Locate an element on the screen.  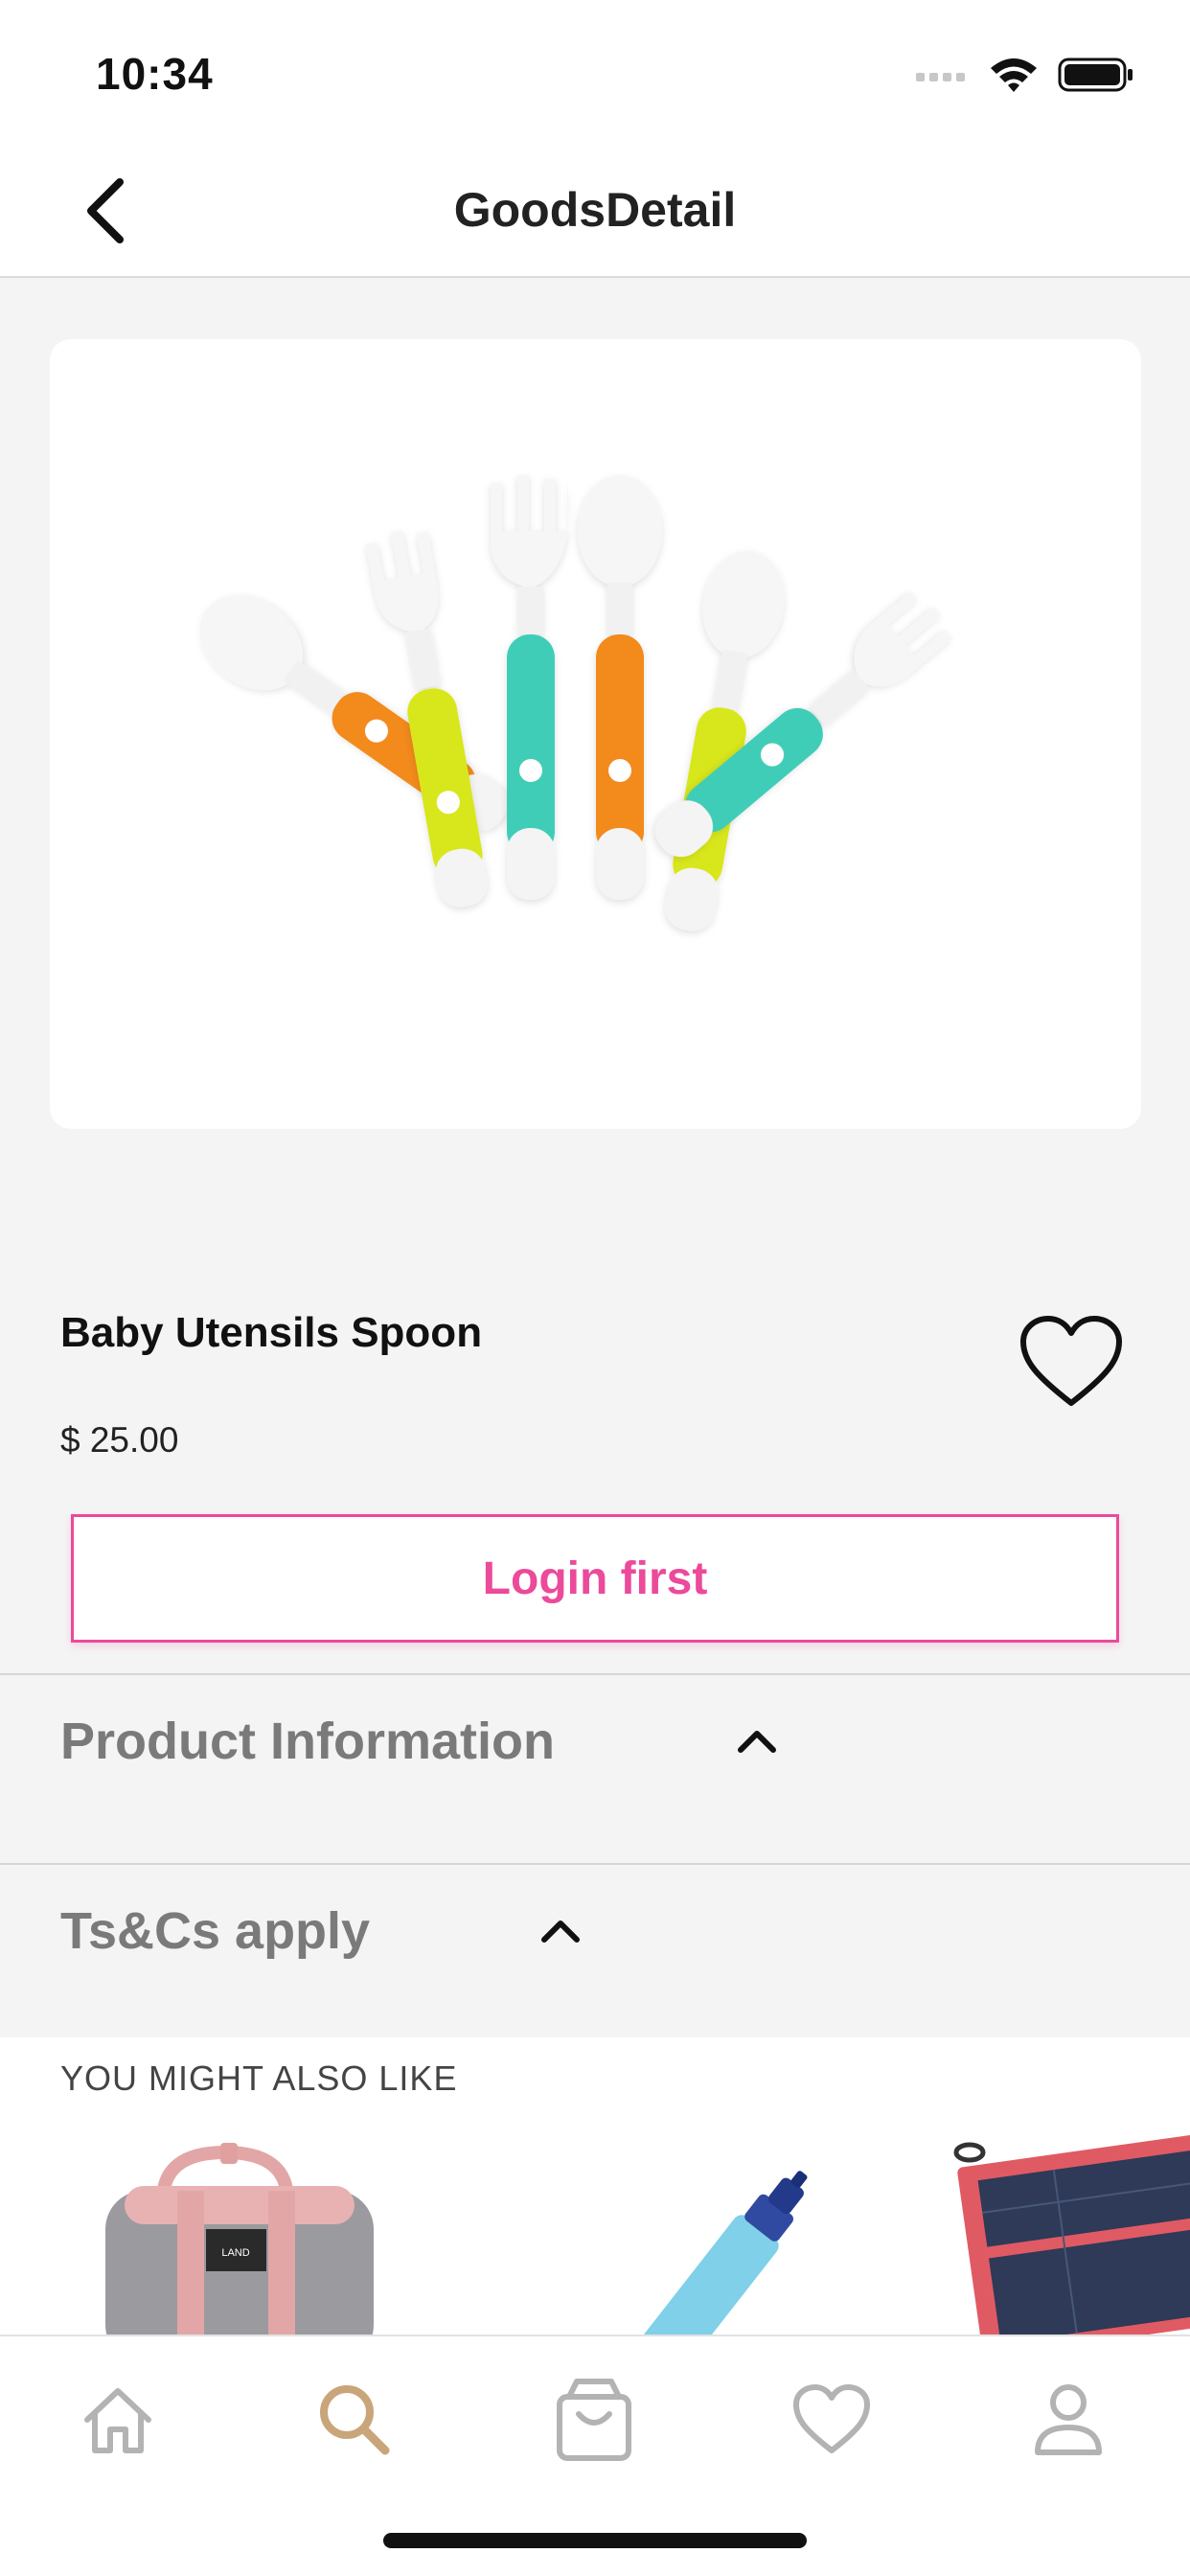
tab-profile is located at coordinates (1069, 2419).